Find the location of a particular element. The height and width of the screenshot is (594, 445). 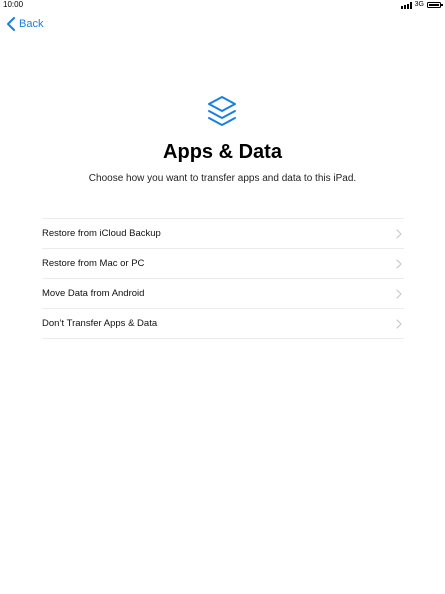

page-title: Apps & Data is located at coordinates (222, 152).